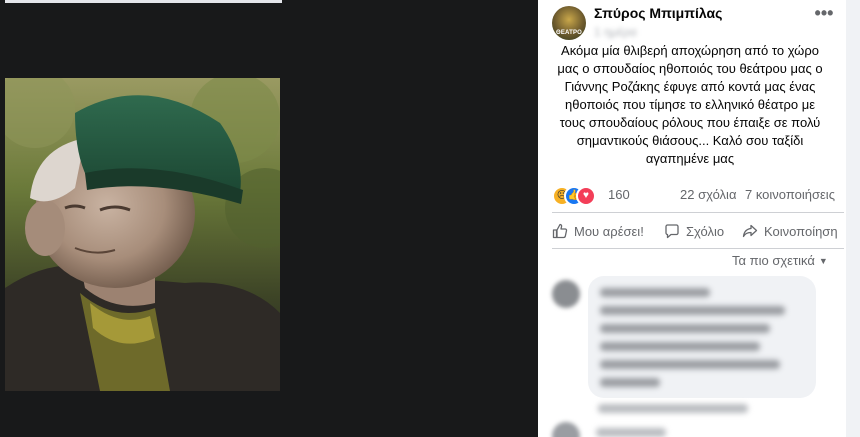 The width and height of the screenshot is (860, 437). Describe the element at coordinates (824, 15) in the screenshot. I see `more-options-icon: •••` at that location.